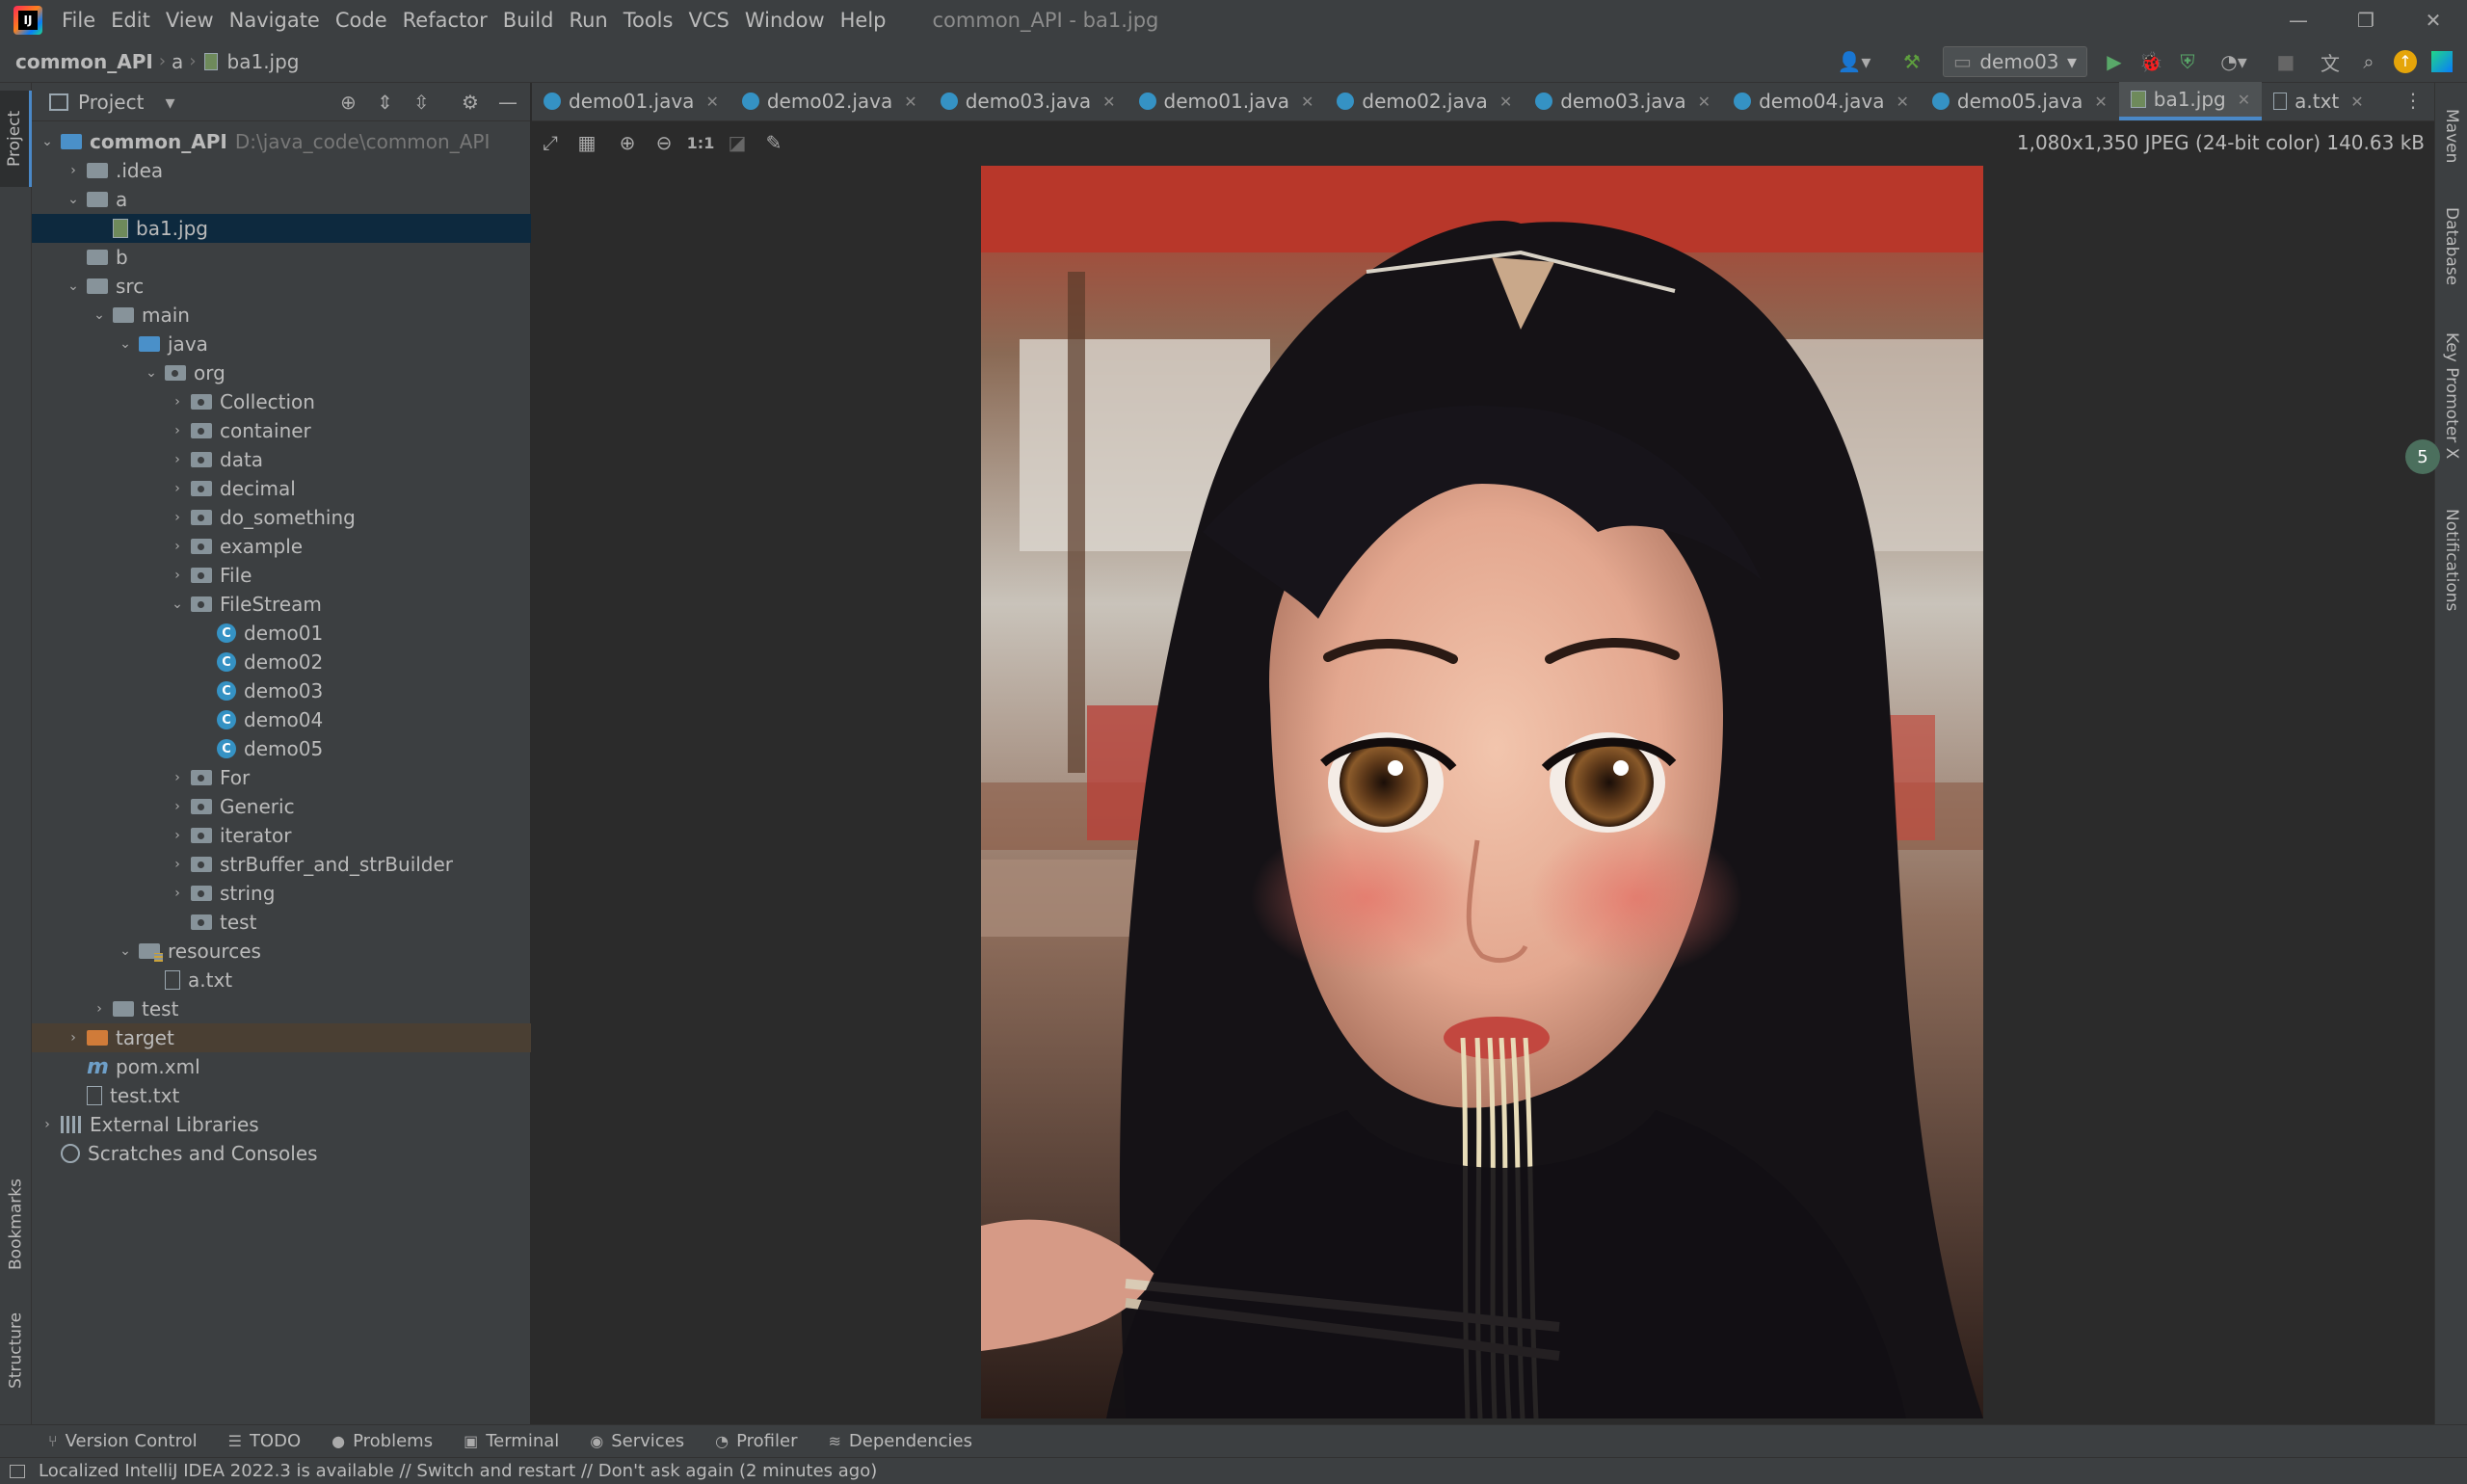 The image size is (2467, 1484). I want to click on menu-run: Run, so click(588, 20).